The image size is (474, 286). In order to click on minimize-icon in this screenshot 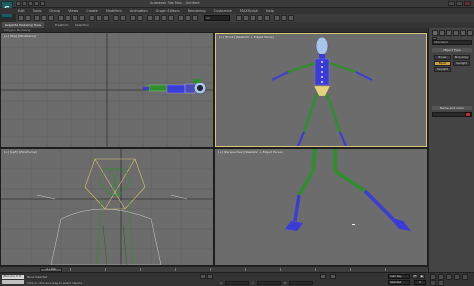, I will do `click(451, 3)`.